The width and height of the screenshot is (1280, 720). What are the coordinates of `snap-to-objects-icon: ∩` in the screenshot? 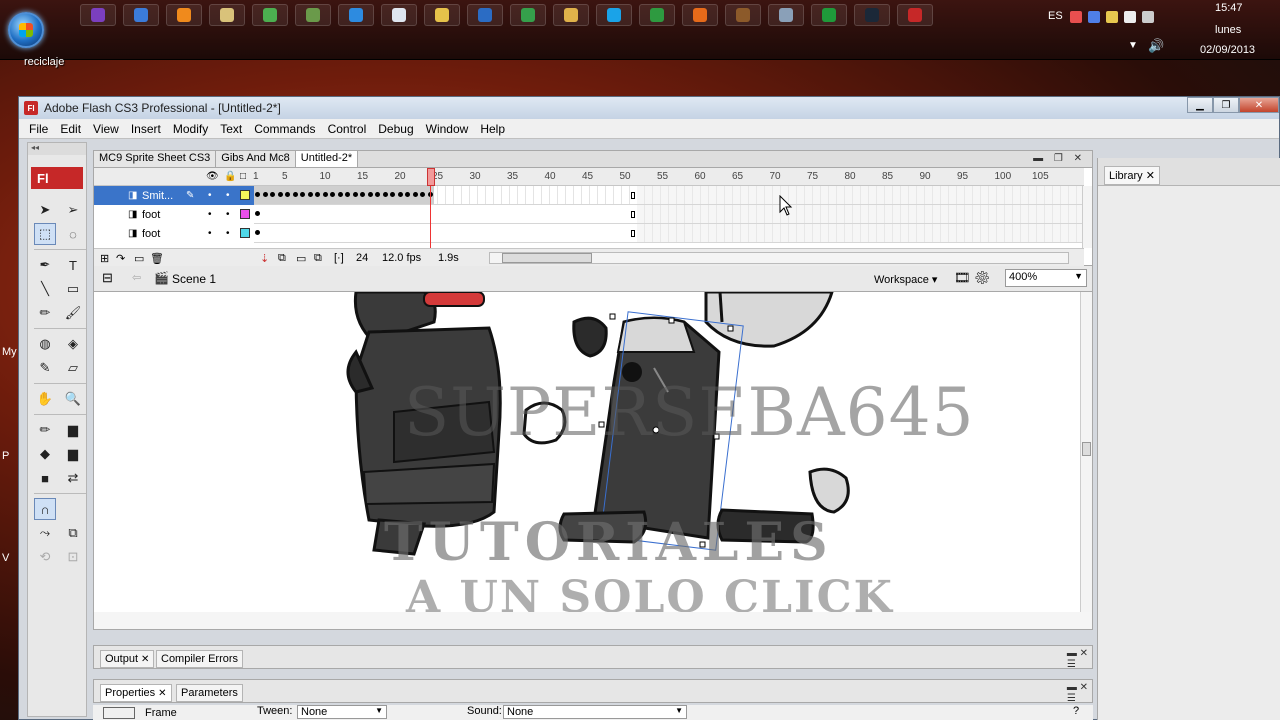 It's located at (45, 509).